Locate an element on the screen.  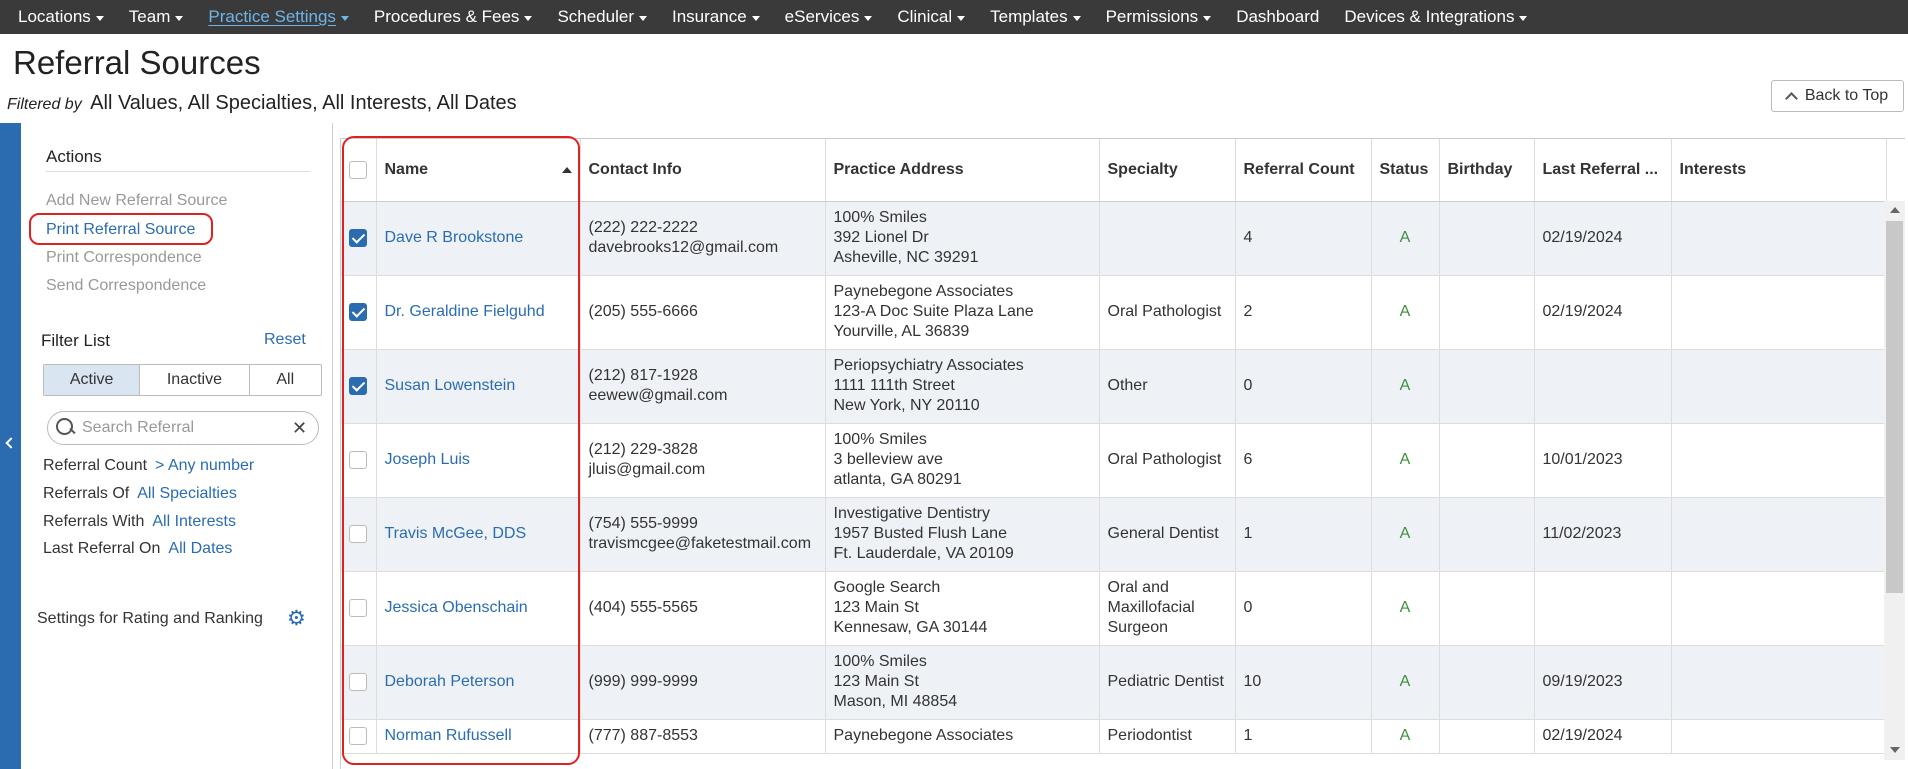
filter-list-title: Filter List is located at coordinates (75, 340).